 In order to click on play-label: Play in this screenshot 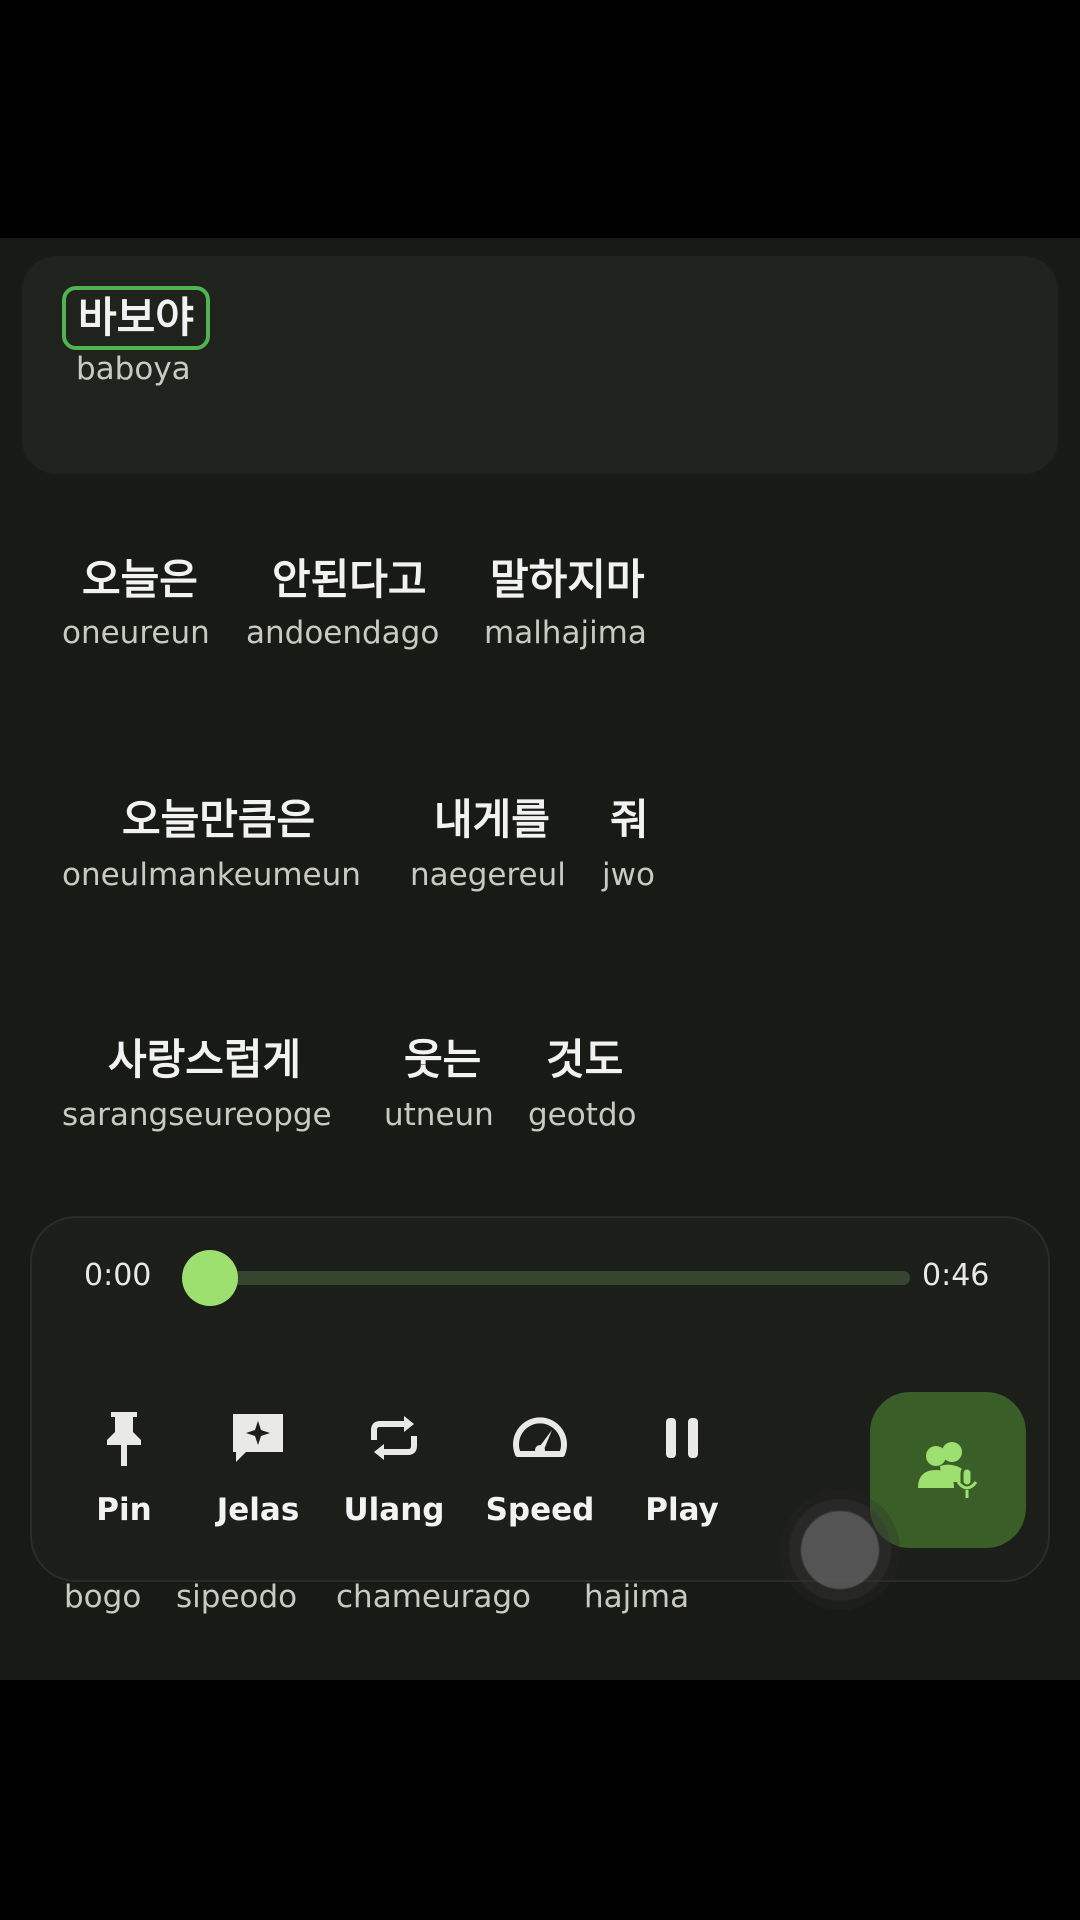, I will do `click(682, 1510)`.